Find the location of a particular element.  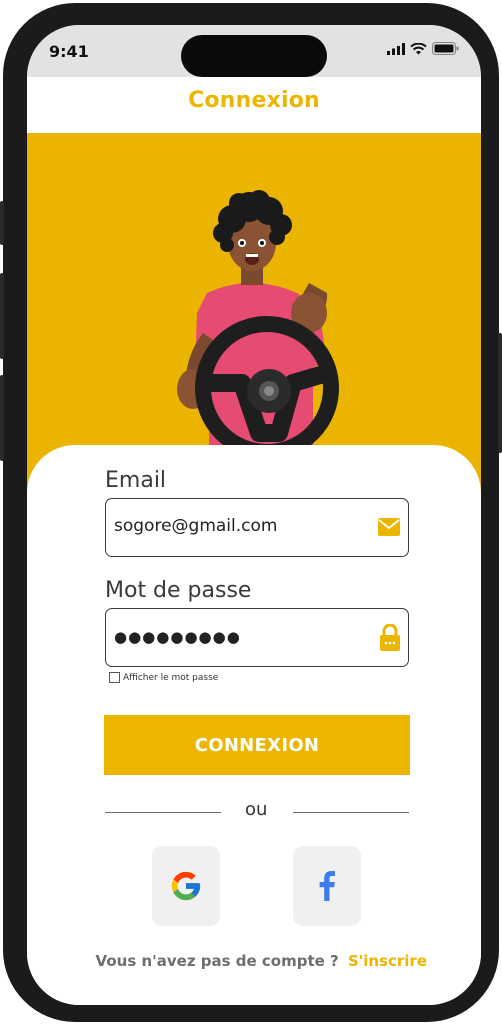

login-button: CONNEXION is located at coordinates (257, 745).